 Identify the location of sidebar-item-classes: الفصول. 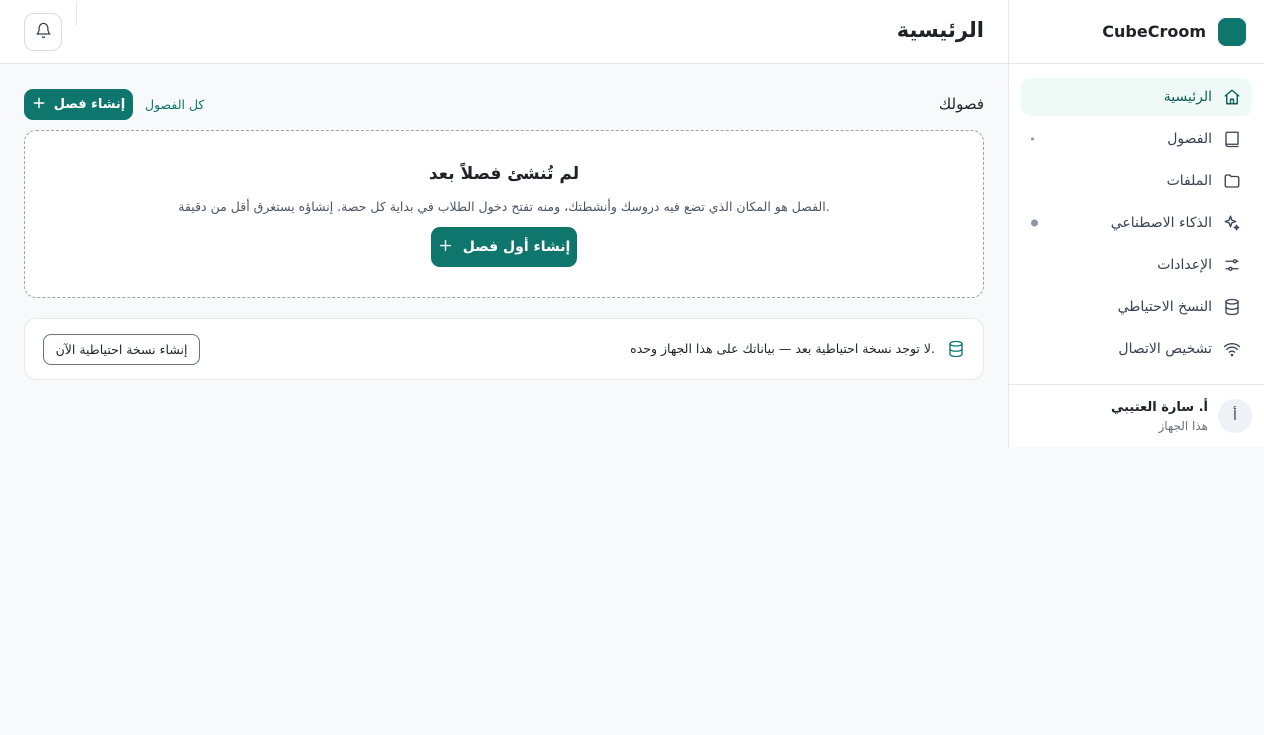
(1136, 139).